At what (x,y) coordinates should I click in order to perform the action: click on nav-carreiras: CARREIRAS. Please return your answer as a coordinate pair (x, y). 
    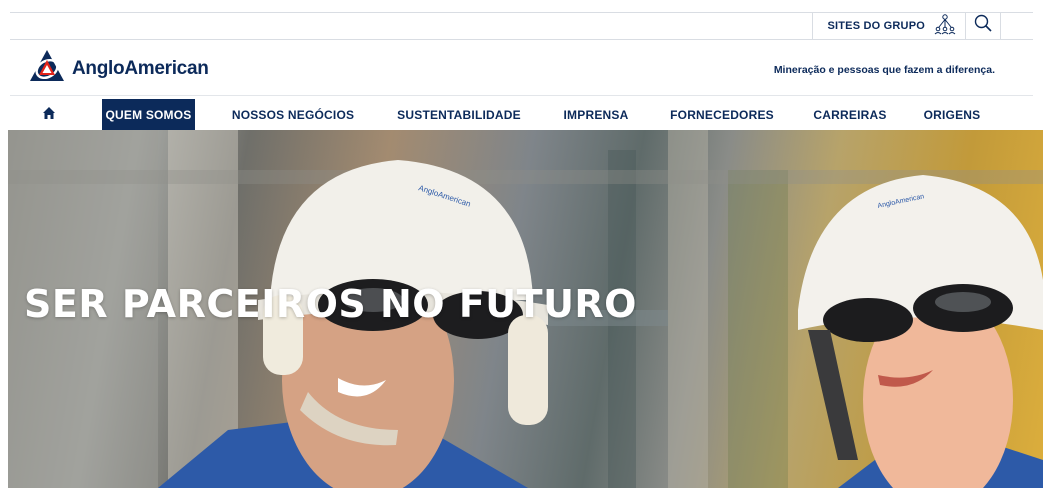
    Looking at the image, I should click on (850, 114).